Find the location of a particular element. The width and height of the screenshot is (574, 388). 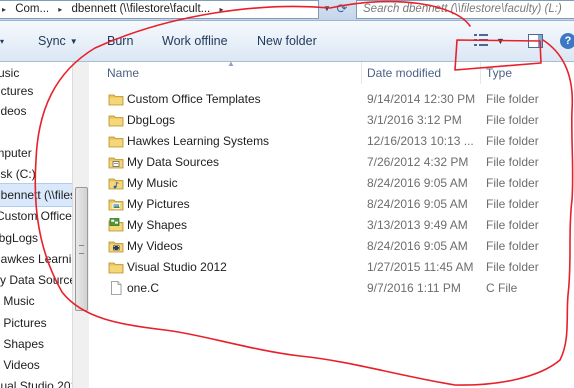

music-folder-icon is located at coordinates (116, 184).